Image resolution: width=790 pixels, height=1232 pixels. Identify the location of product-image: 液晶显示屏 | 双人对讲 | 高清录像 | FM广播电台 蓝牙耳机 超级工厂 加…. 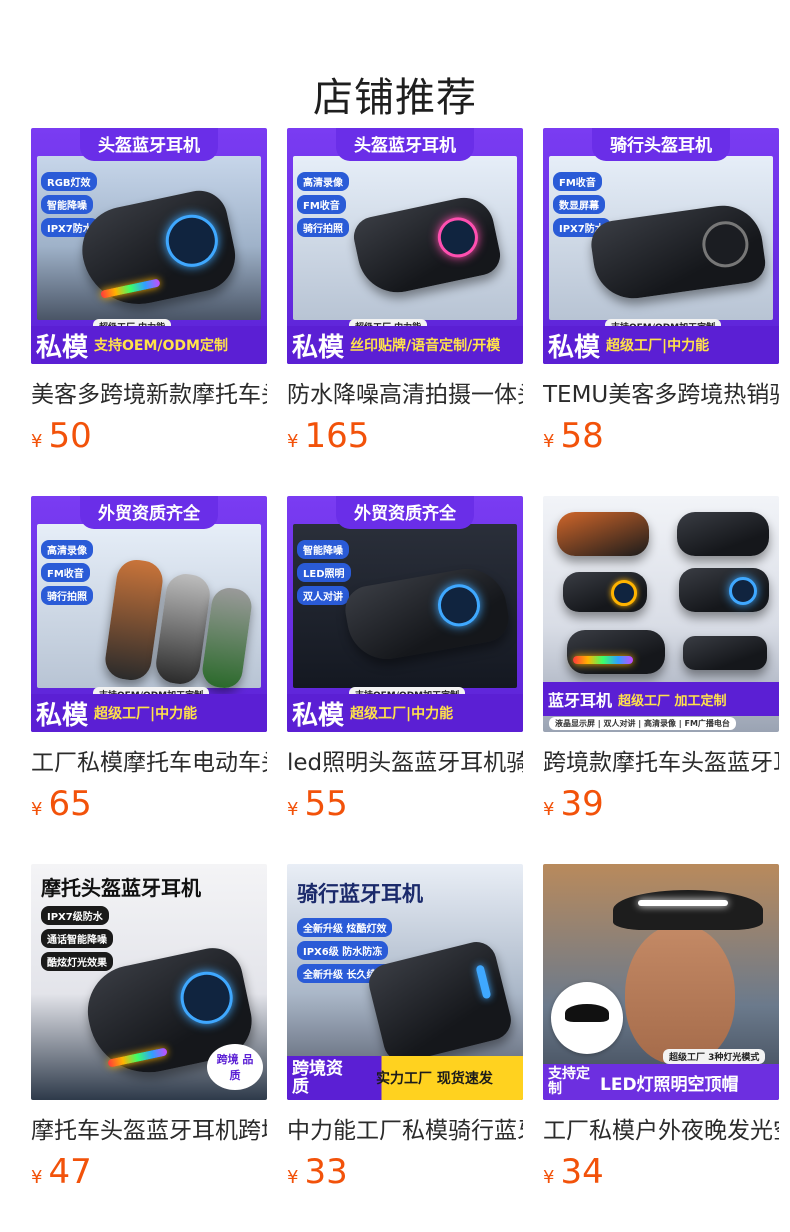
(661, 614).